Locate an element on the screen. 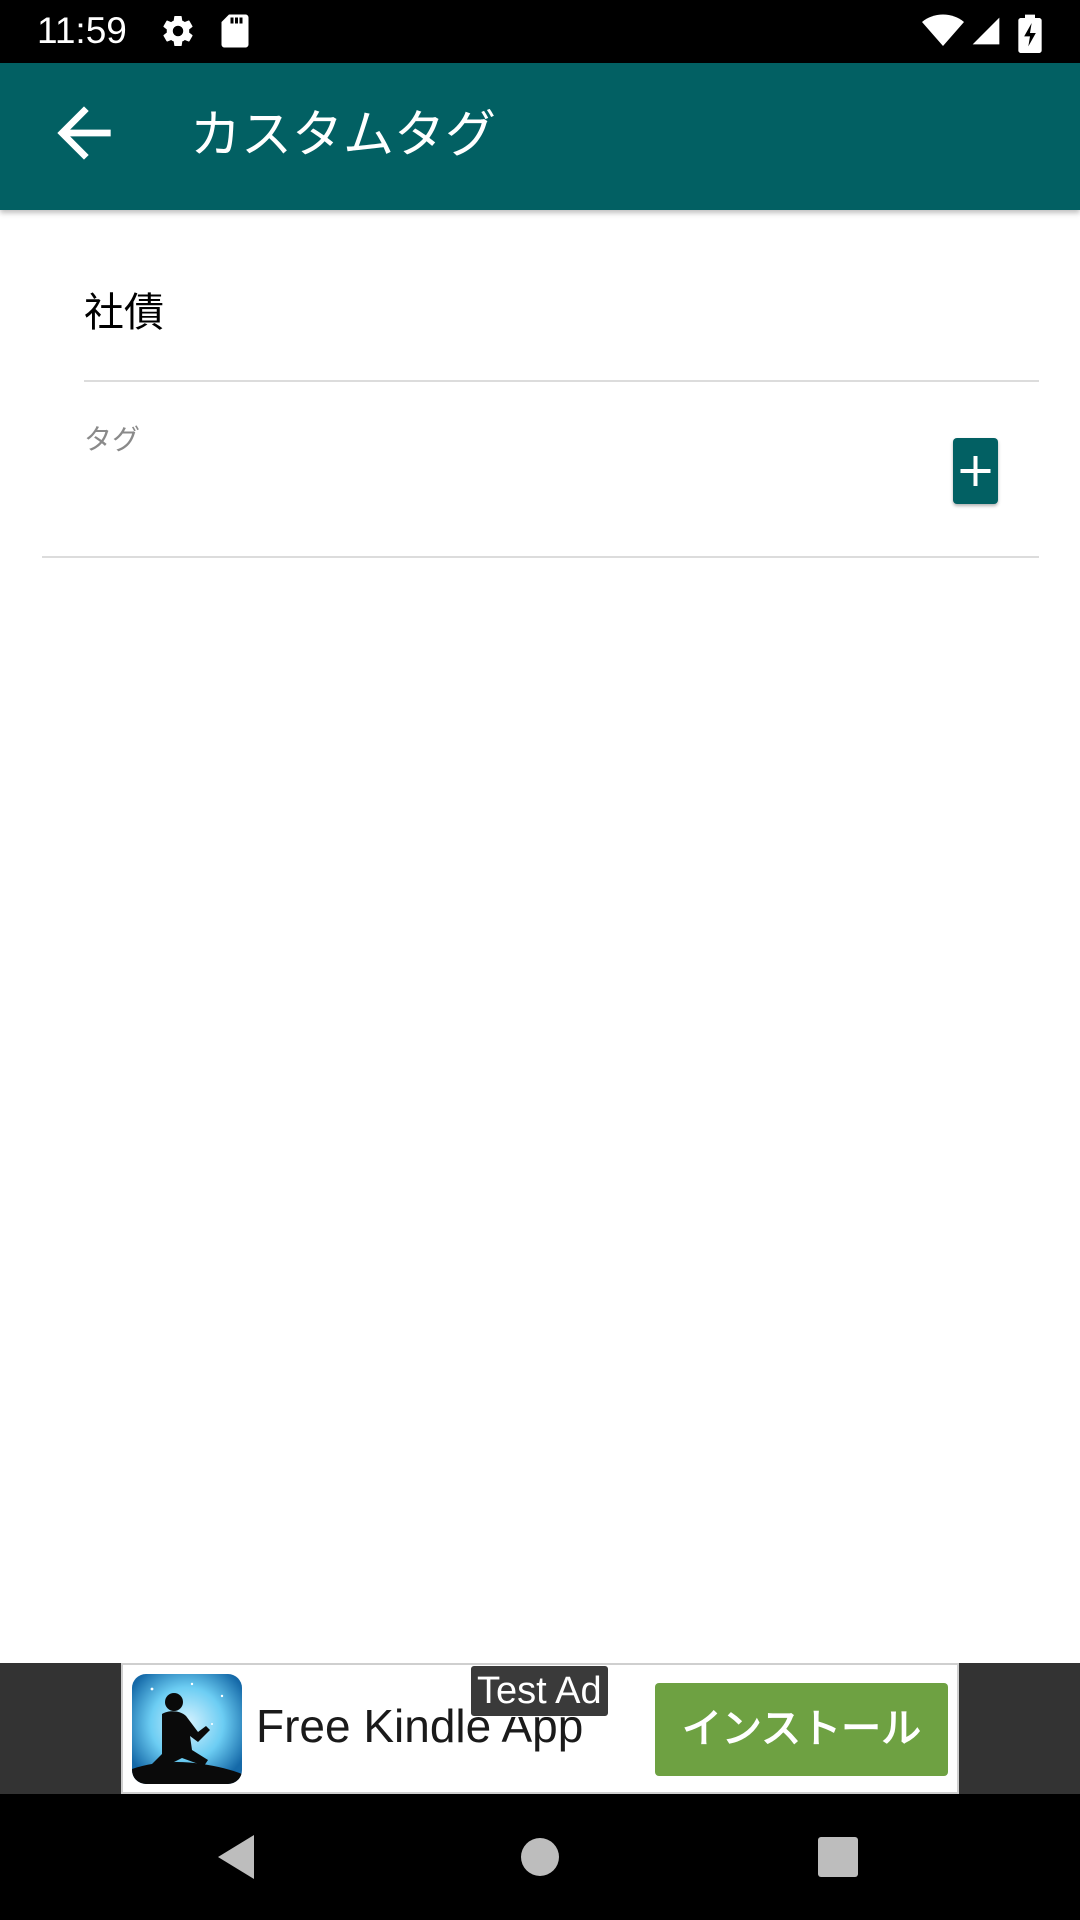 The width and height of the screenshot is (1080, 1920). tag-name-field: 社債 is located at coordinates (124, 313).